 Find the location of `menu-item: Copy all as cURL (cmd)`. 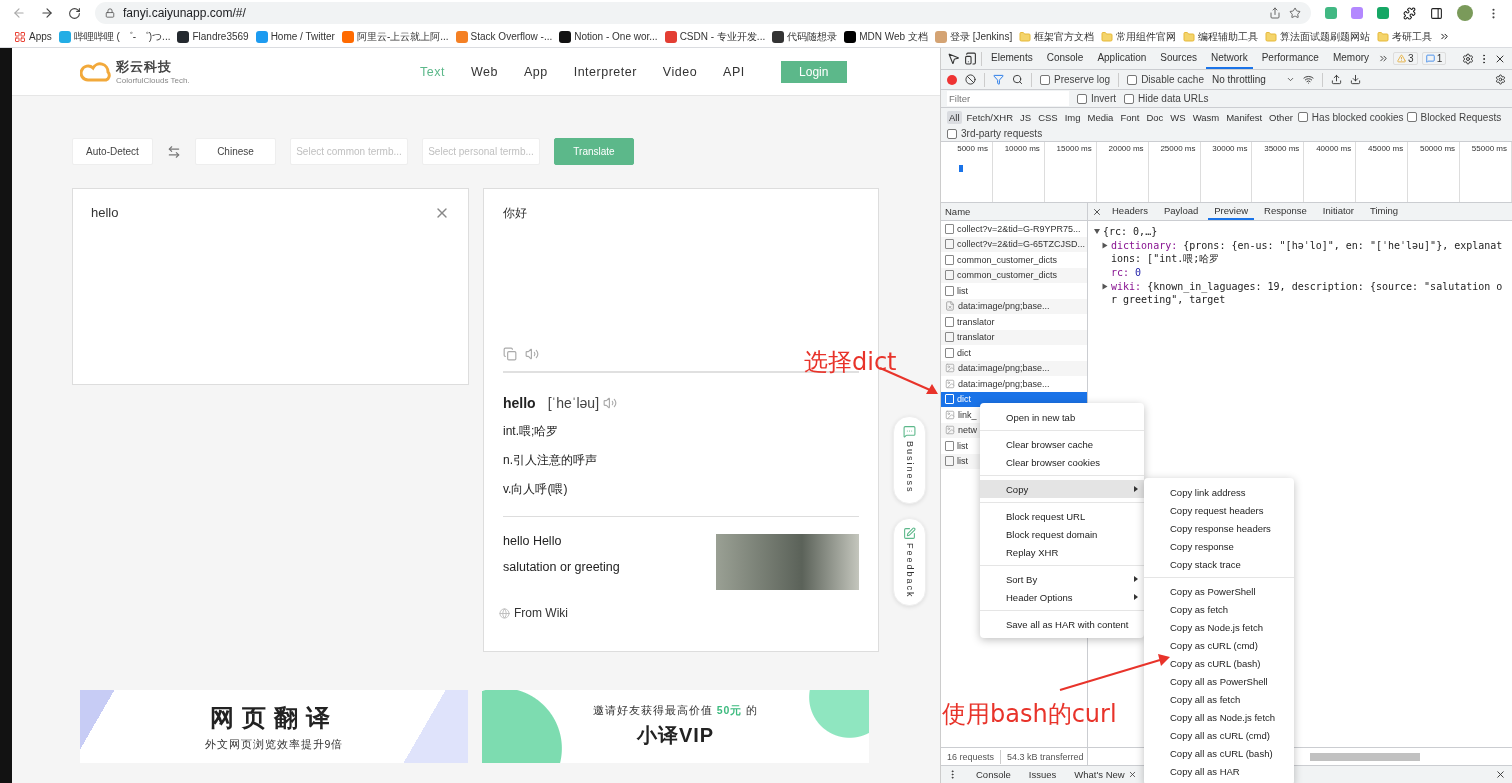

menu-item: Copy all as cURL (cmd) is located at coordinates (1219, 735).